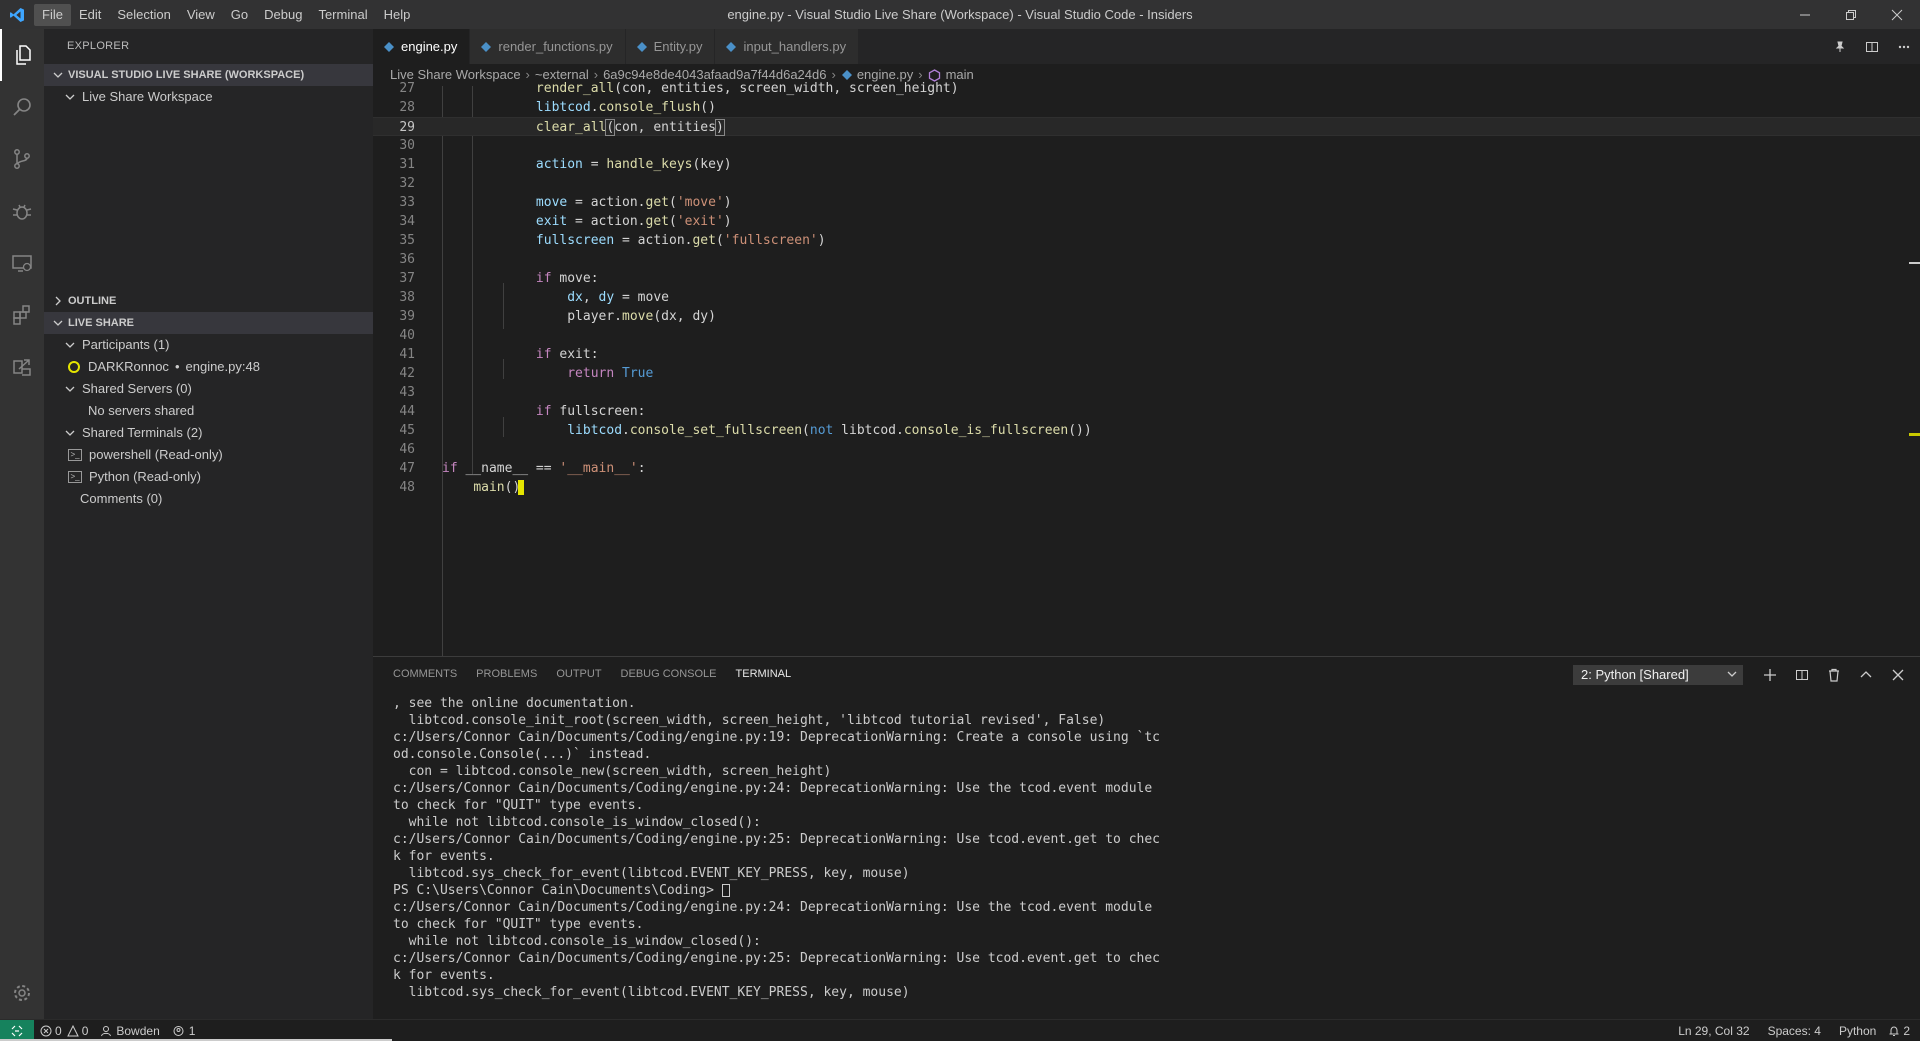 The height and width of the screenshot is (1041, 1920). What do you see at coordinates (184, 1030) in the screenshot?
I see `shared-participants-status: 1` at bounding box center [184, 1030].